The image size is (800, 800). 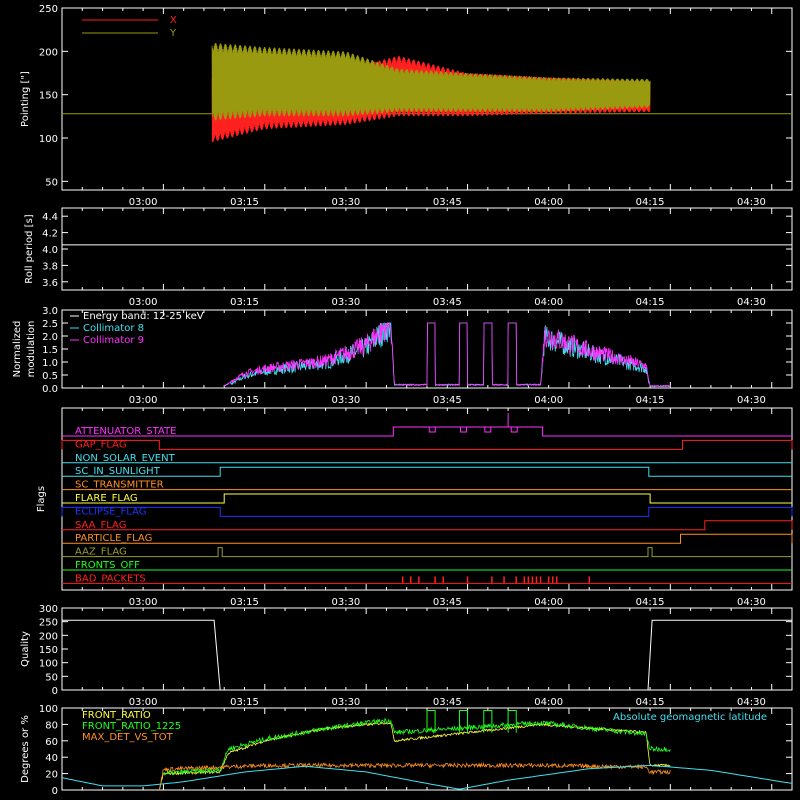 I want to click on ratios-legend-0: FRONT_RATIO, so click(x=116, y=715).